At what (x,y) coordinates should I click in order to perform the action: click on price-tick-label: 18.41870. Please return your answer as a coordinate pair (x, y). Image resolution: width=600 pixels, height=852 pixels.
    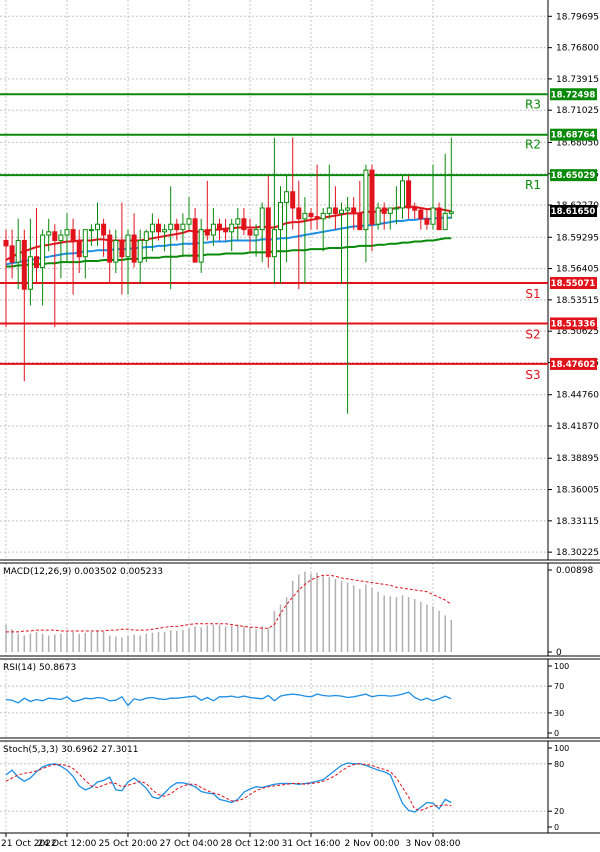
    Looking at the image, I should click on (577, 427).